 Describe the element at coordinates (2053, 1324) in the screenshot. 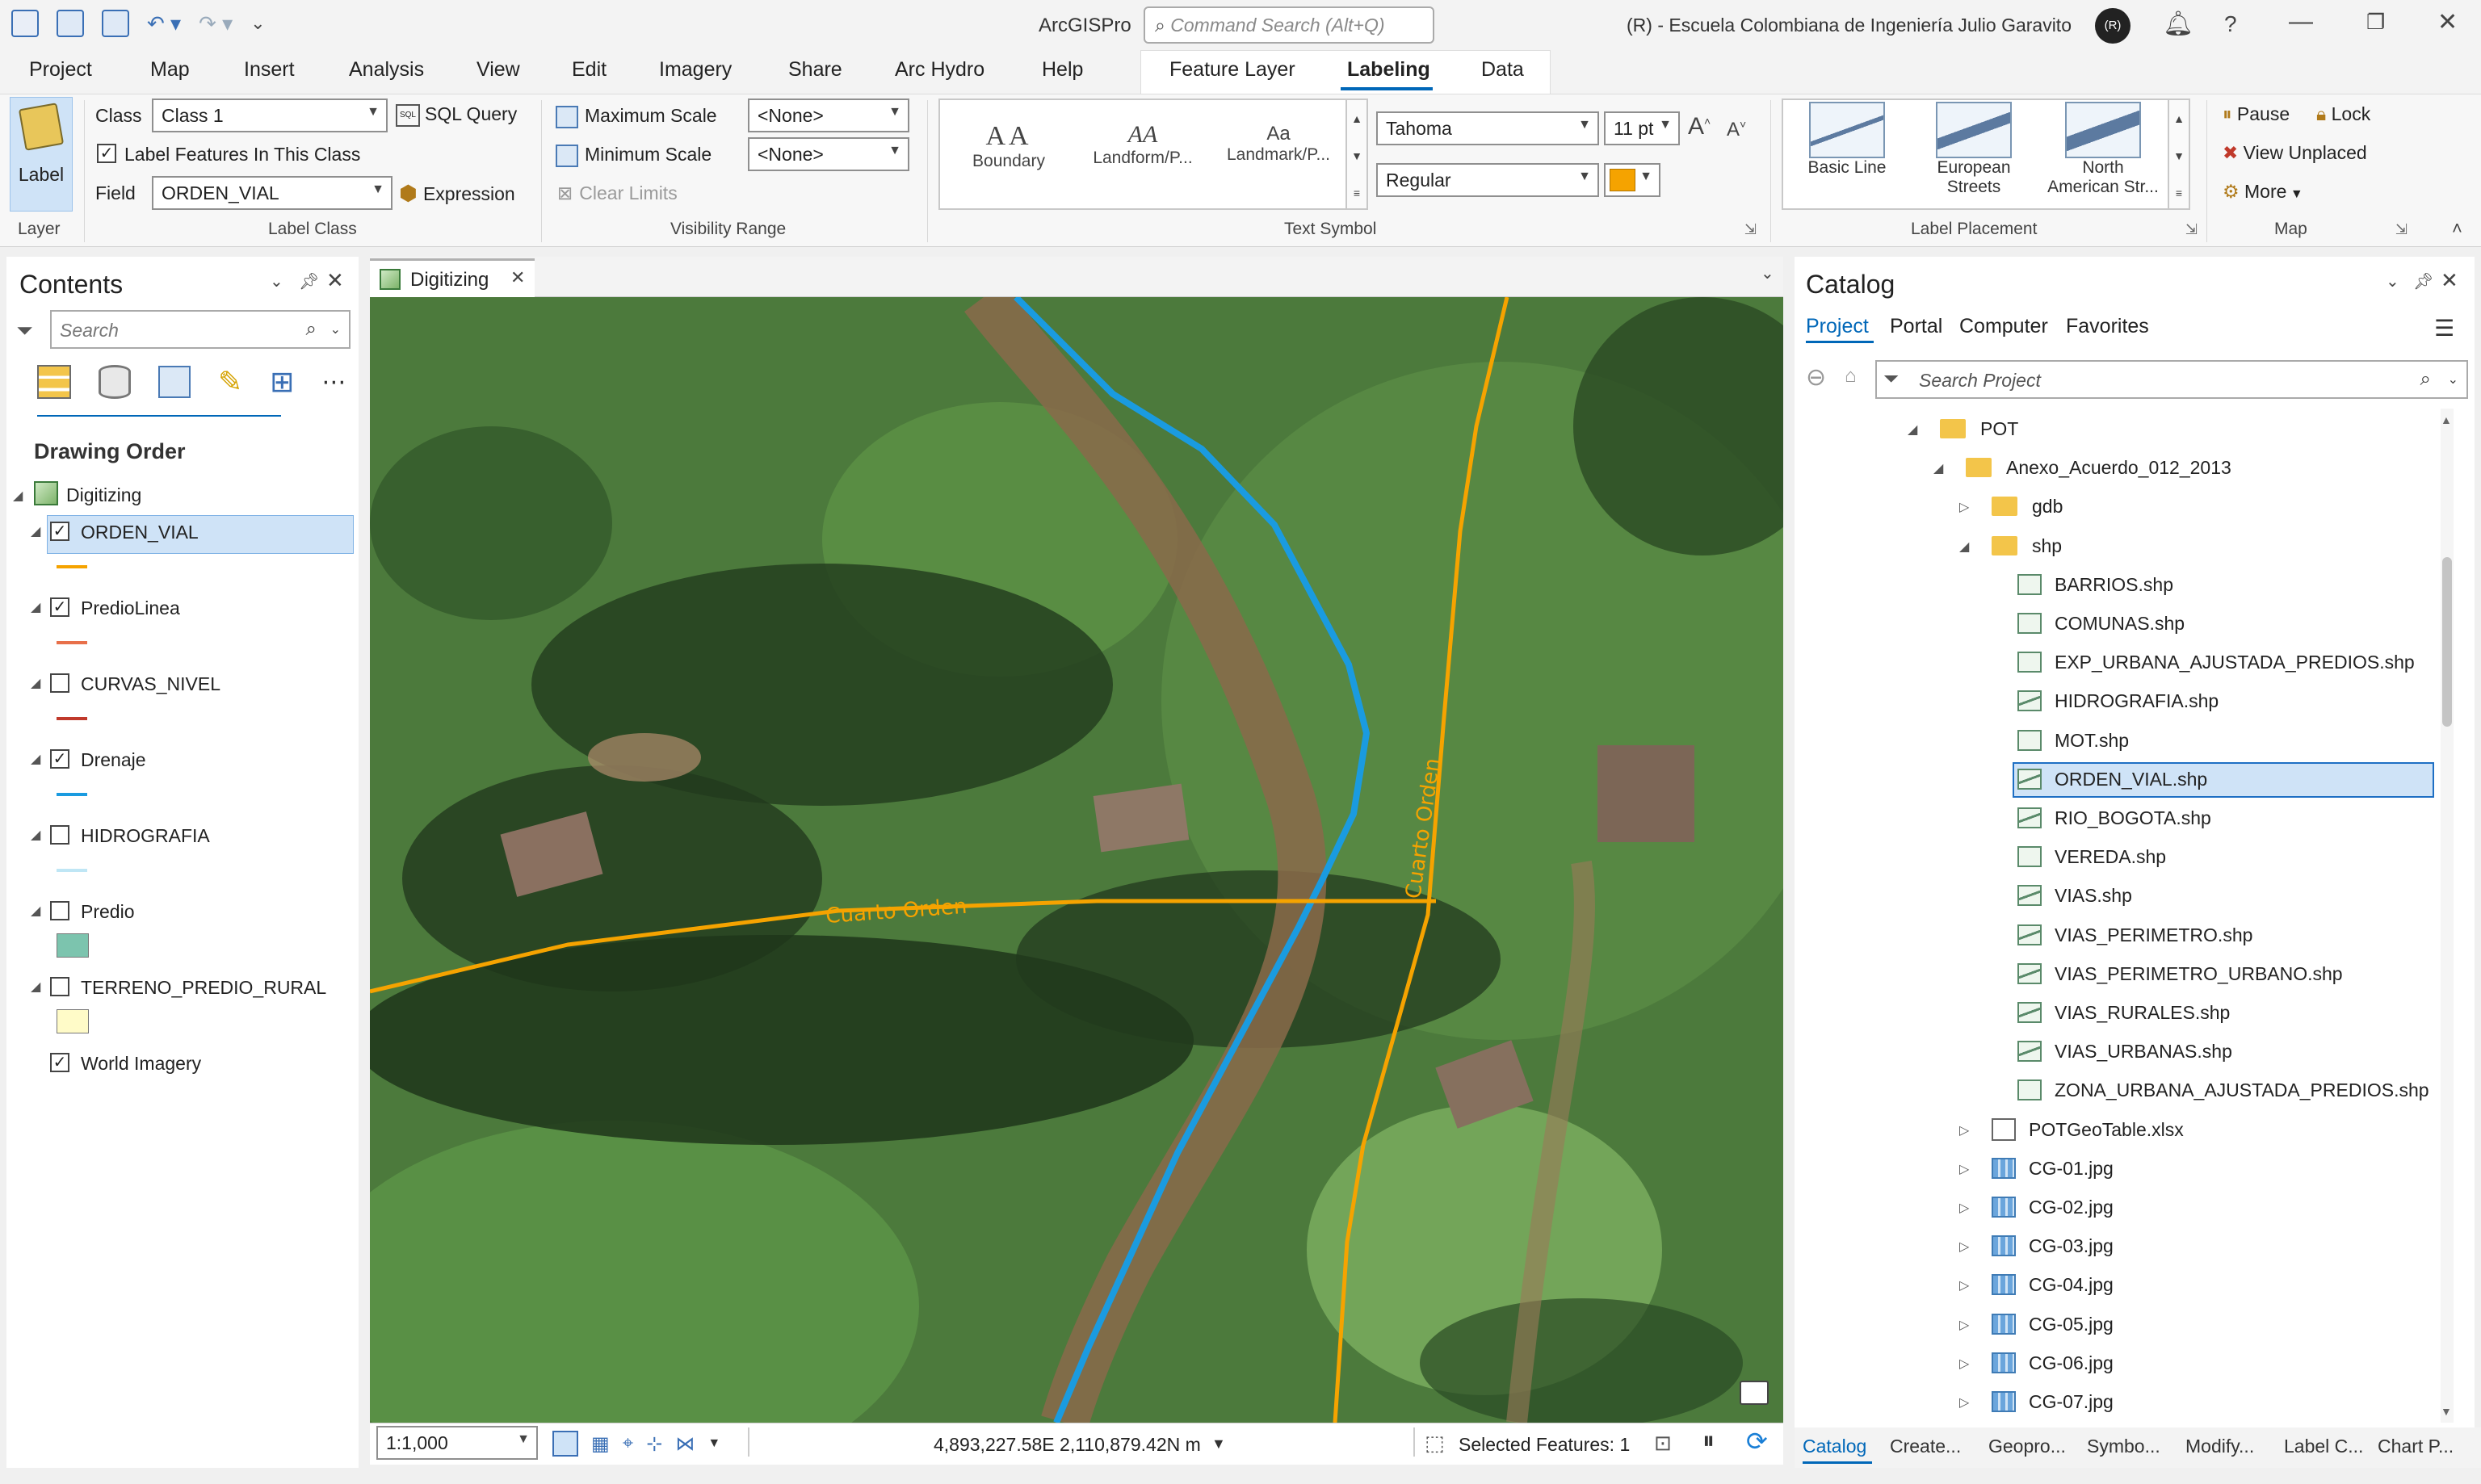

I see `catalog-item: CG-05.jpg` at that location.